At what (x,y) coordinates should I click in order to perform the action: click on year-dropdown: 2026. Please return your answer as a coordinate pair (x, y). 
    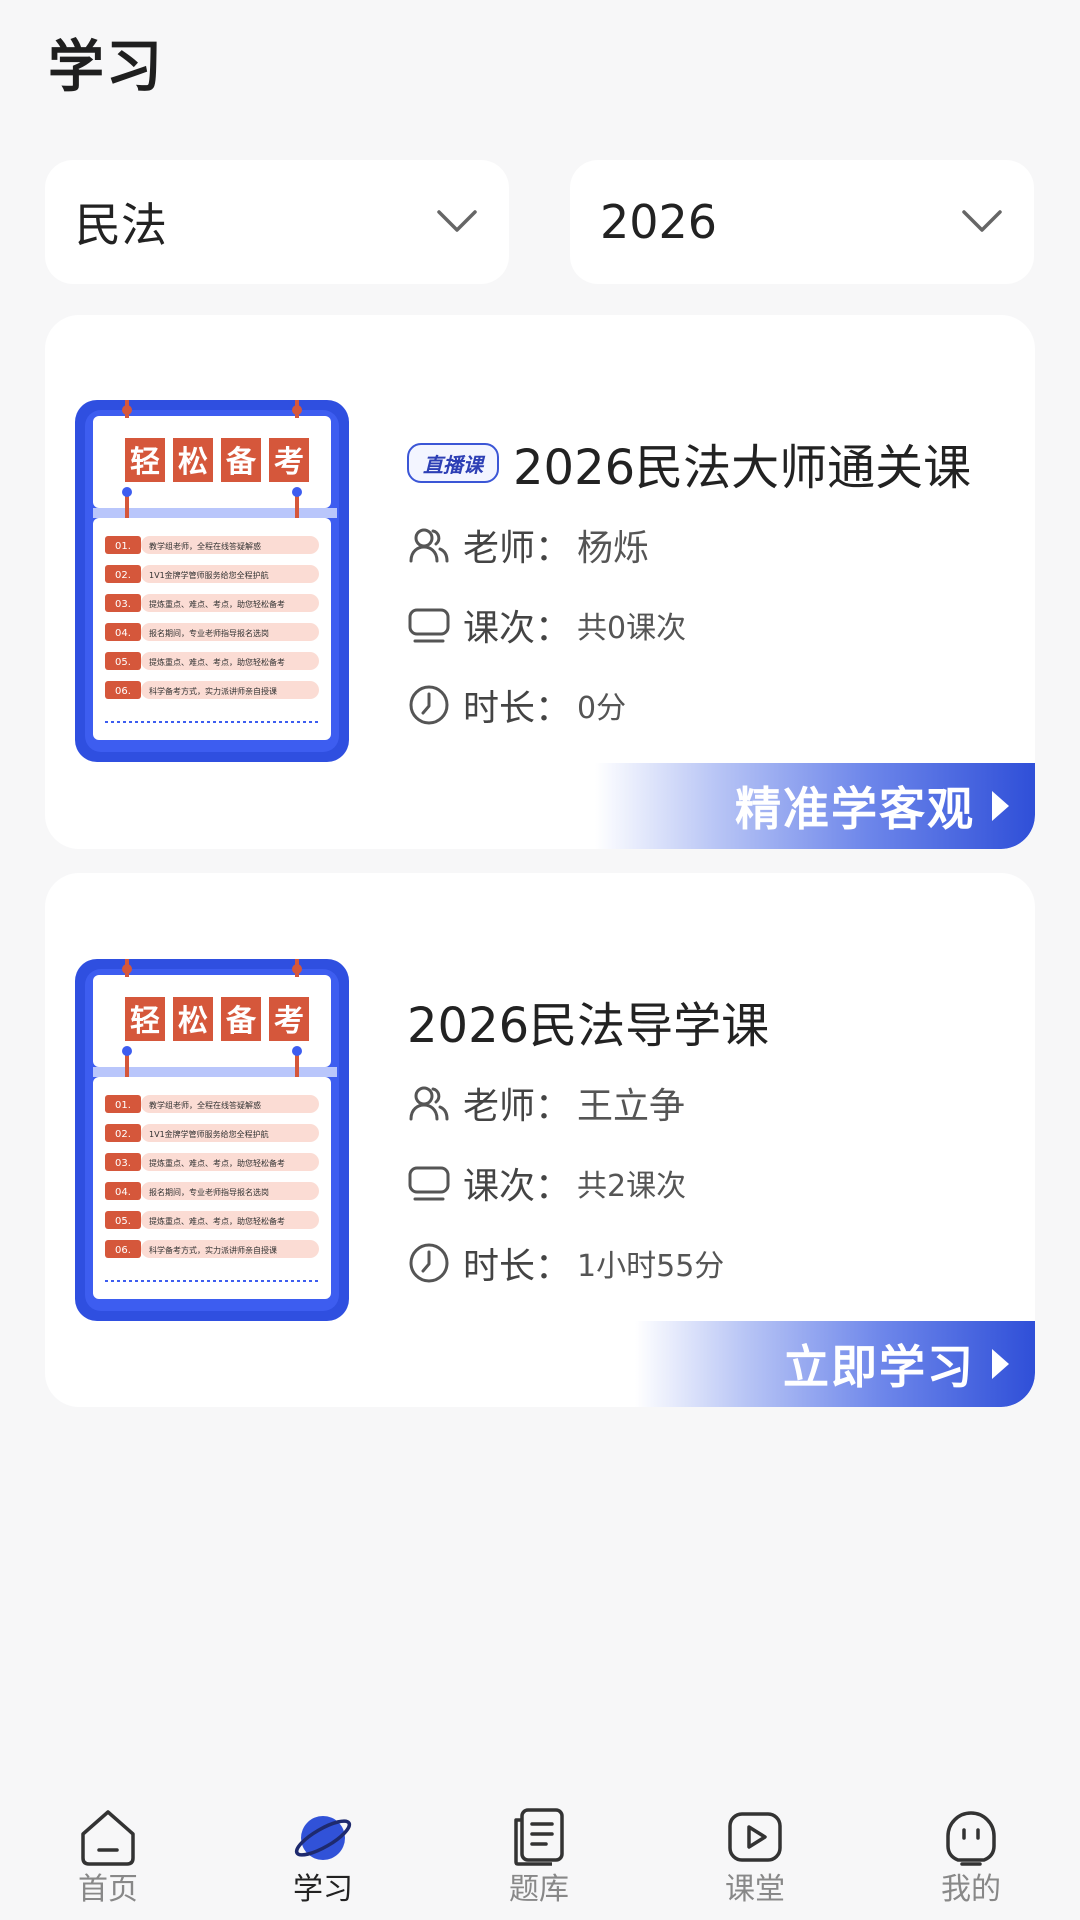
    Looking at the image, I should click on (802, 222).